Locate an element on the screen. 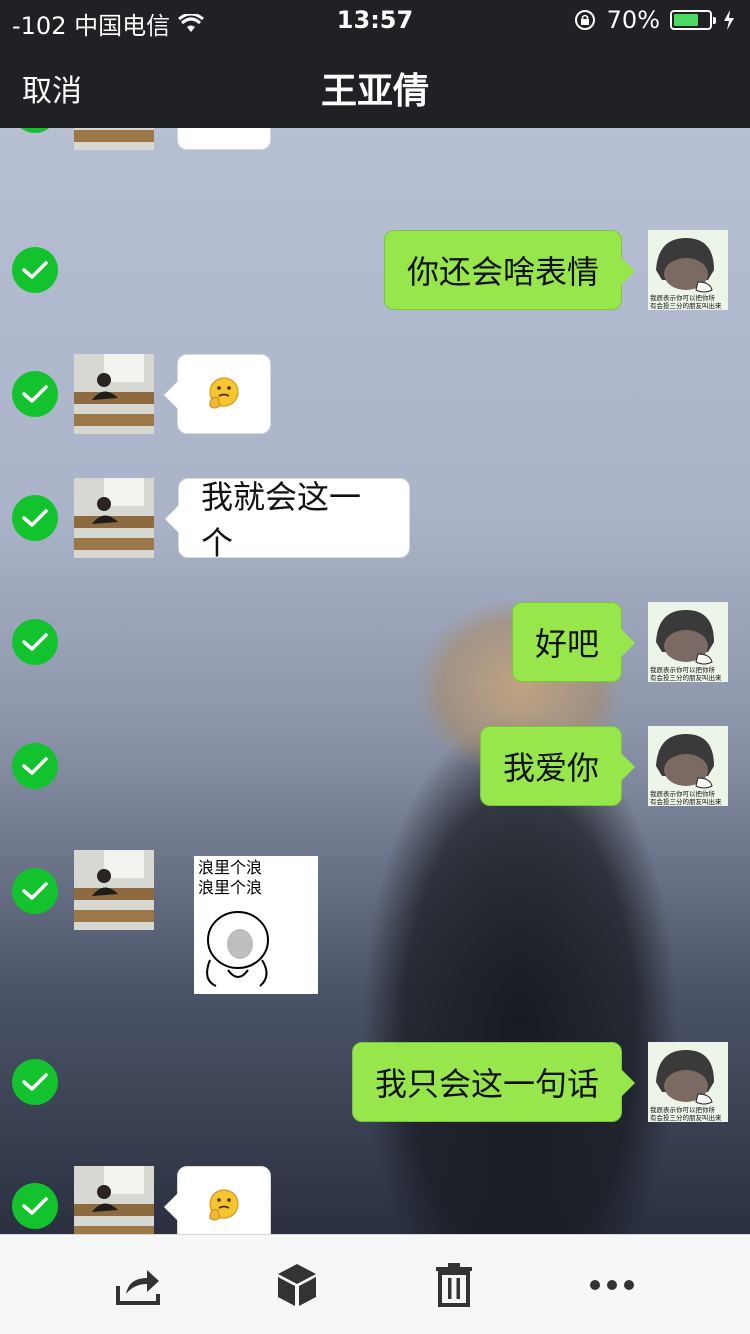 The height and width of the screenshot is (1334, 750). meme-face-icon is located at coordinates (237, 949).